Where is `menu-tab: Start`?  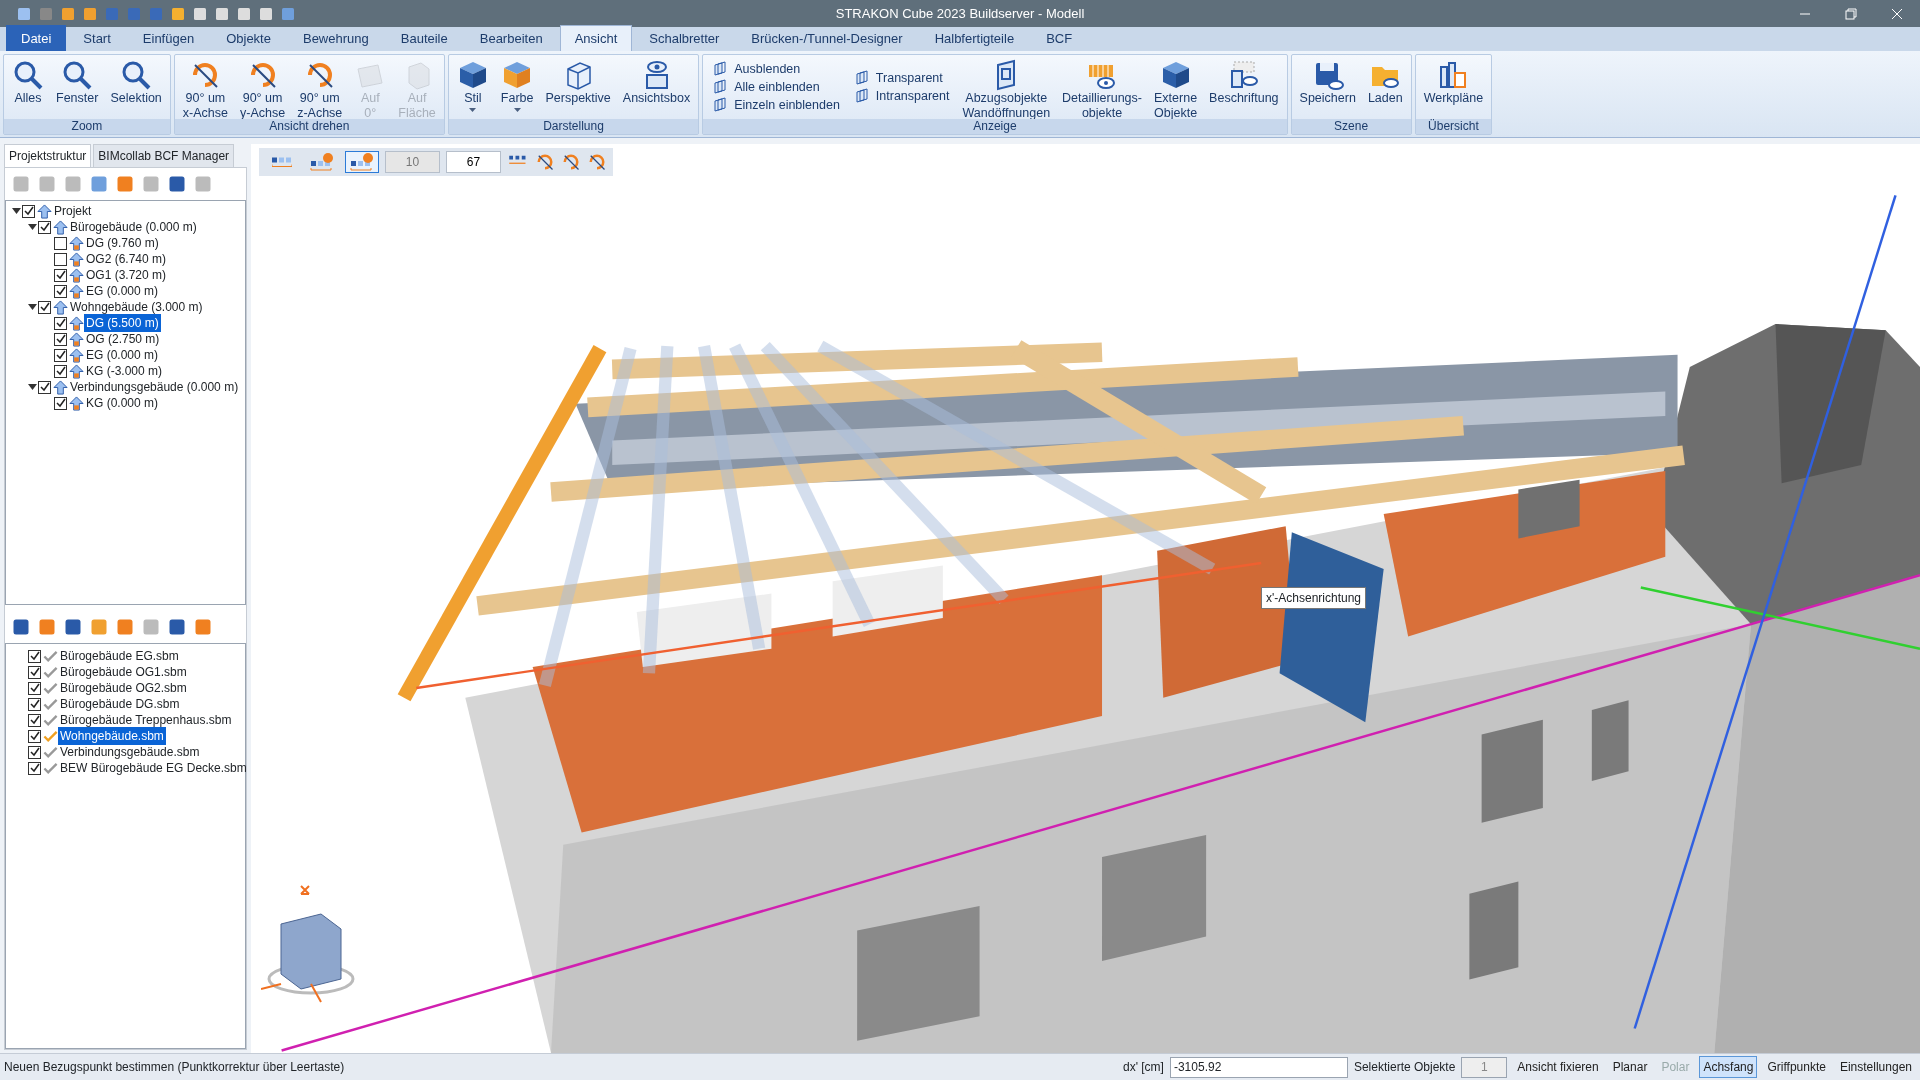 menu-tab: Start is located at coordinates (97, 37).